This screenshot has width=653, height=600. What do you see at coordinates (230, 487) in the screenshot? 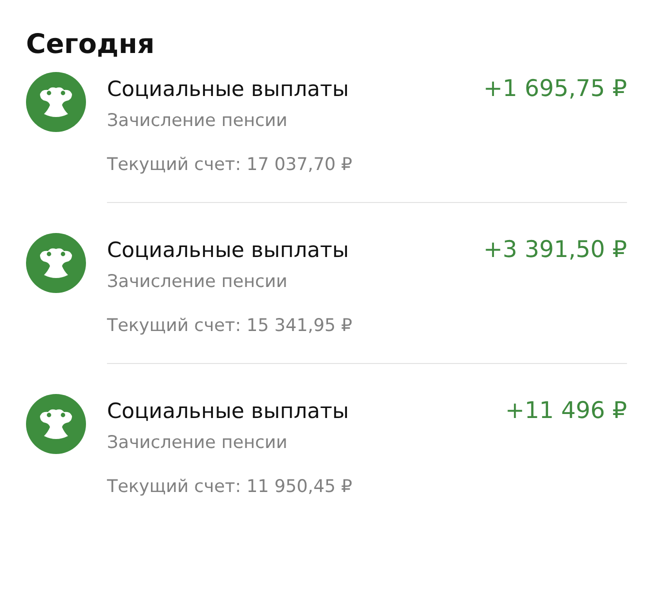
I see `account-balance: Текущий счет: 11 950,45 ₽` at bounding box center [230, 487].